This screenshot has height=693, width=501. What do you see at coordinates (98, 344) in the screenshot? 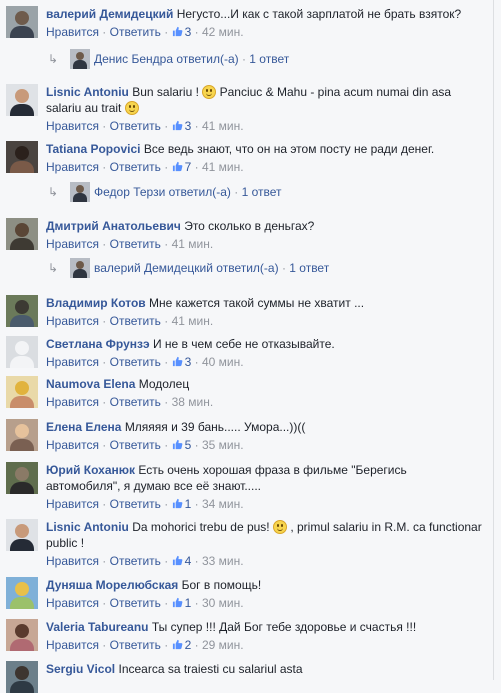
I see `comment-author: Светлана Фрунзэ` at bounding box center [98, 344].